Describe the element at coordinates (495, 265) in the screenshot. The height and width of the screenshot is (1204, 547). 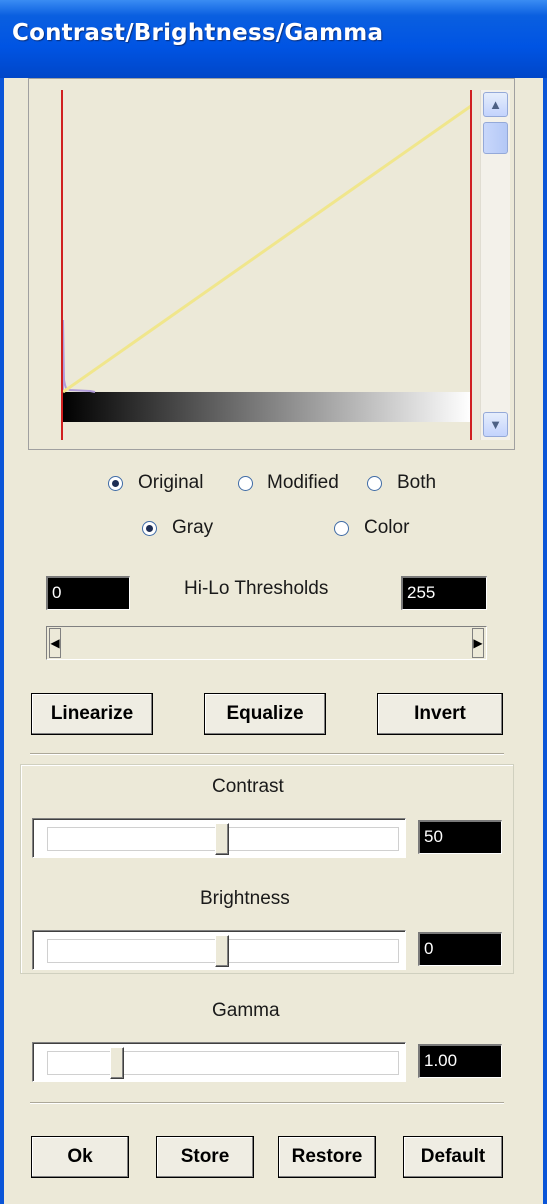
I see `histogram-scrollbar: ▲ ▼` at that location.